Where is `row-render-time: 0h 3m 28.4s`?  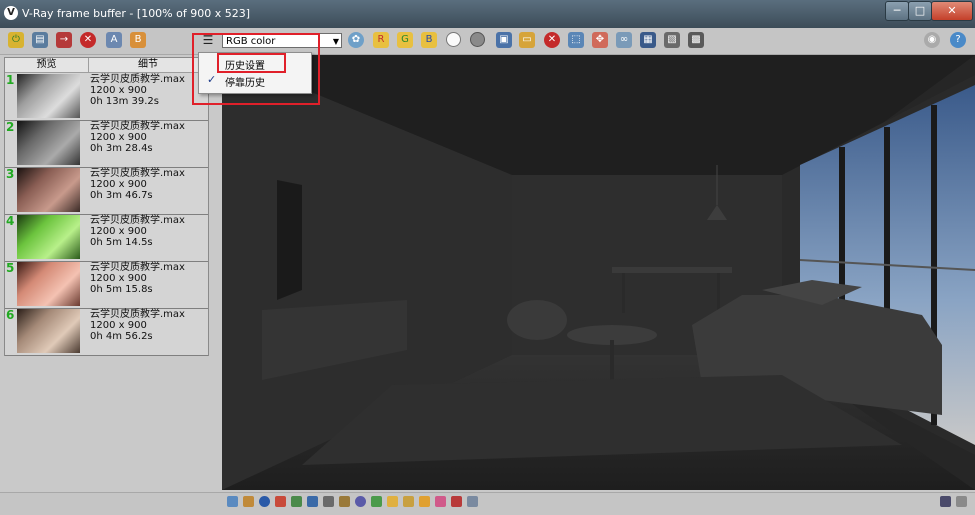
row-render-time: 0h 3m 28.4s is located at coordinates (121, 148).